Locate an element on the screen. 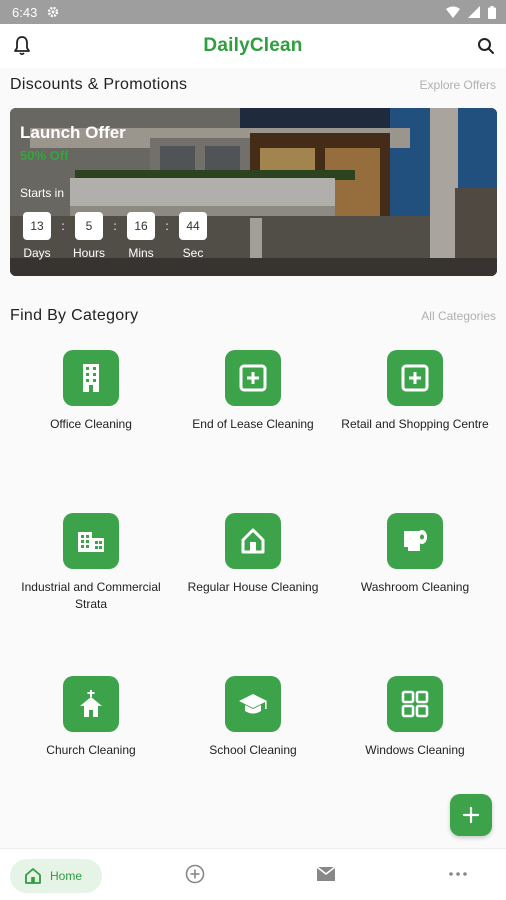  house-icon is located at coordinates (253, 541).